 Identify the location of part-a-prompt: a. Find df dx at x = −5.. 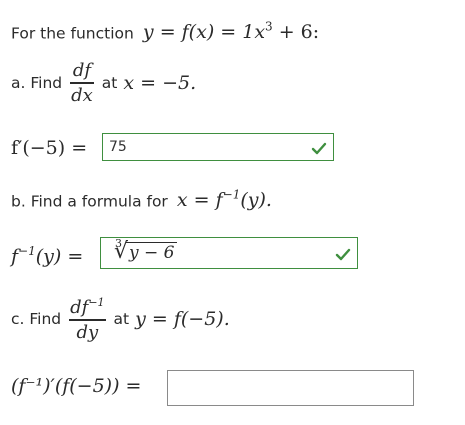
(103, 83).